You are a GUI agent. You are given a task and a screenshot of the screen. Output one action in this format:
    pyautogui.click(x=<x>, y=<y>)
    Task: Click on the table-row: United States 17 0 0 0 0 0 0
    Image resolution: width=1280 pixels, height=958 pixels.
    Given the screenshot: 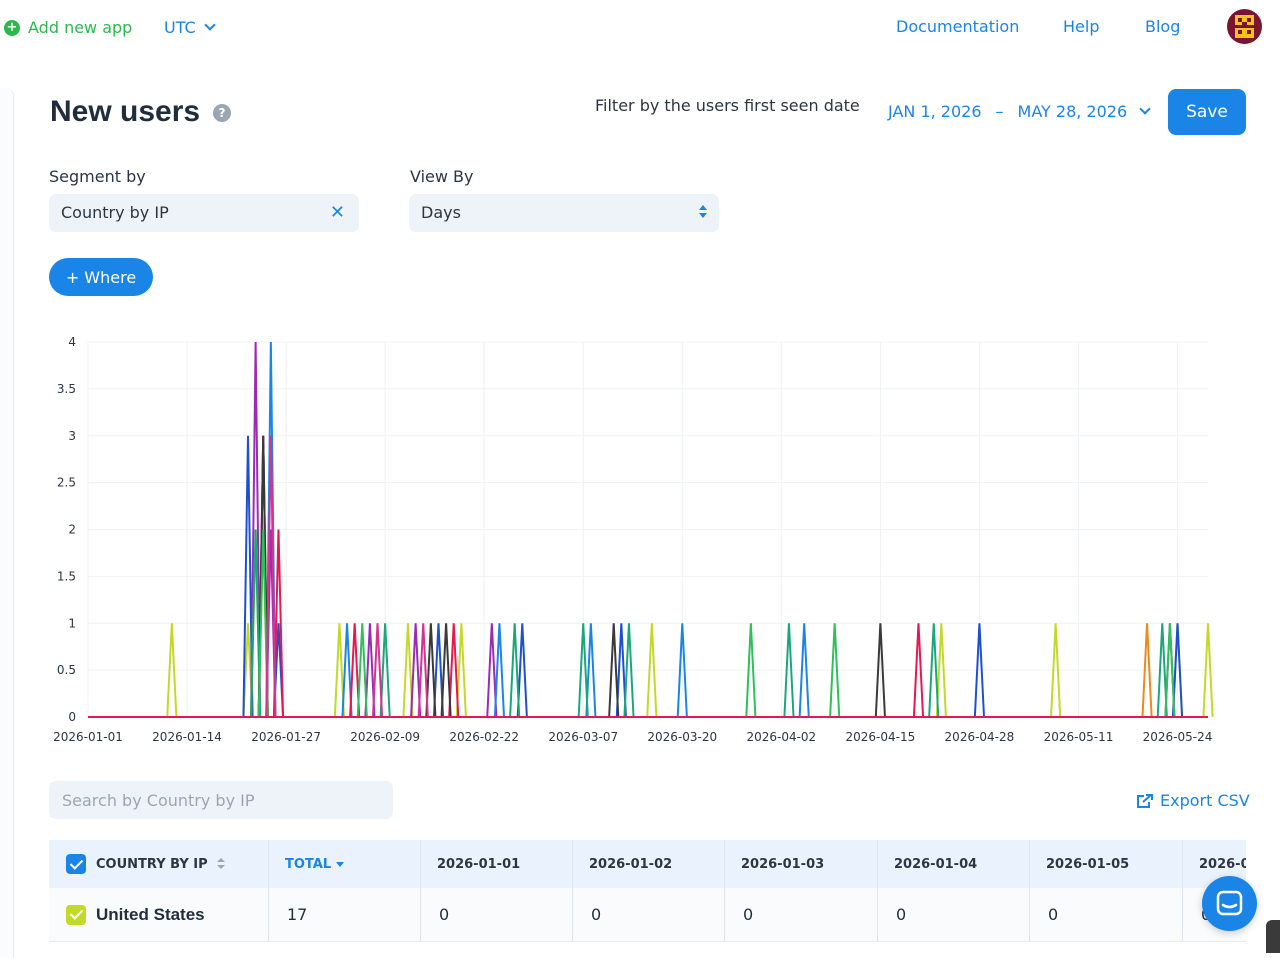 What is the action you would take?
    pyautogui.click(x=647, y=915)
    